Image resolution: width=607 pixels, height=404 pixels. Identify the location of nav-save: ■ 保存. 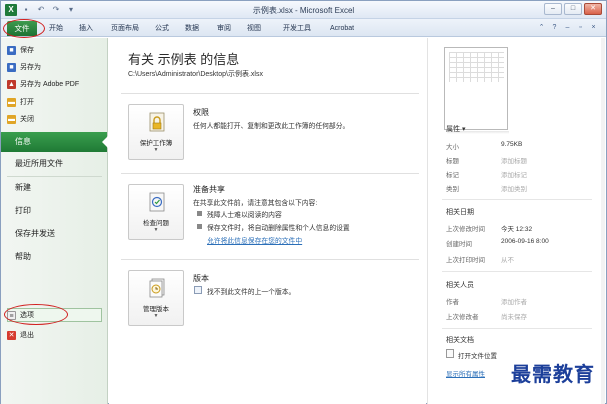
(20, 50).